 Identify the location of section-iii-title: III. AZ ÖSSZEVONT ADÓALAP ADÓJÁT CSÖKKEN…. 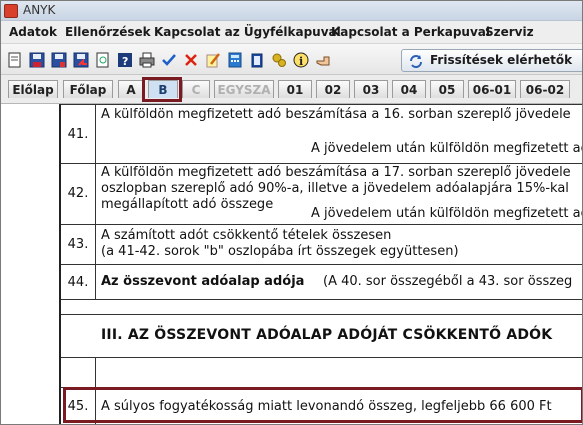
(327, 335).